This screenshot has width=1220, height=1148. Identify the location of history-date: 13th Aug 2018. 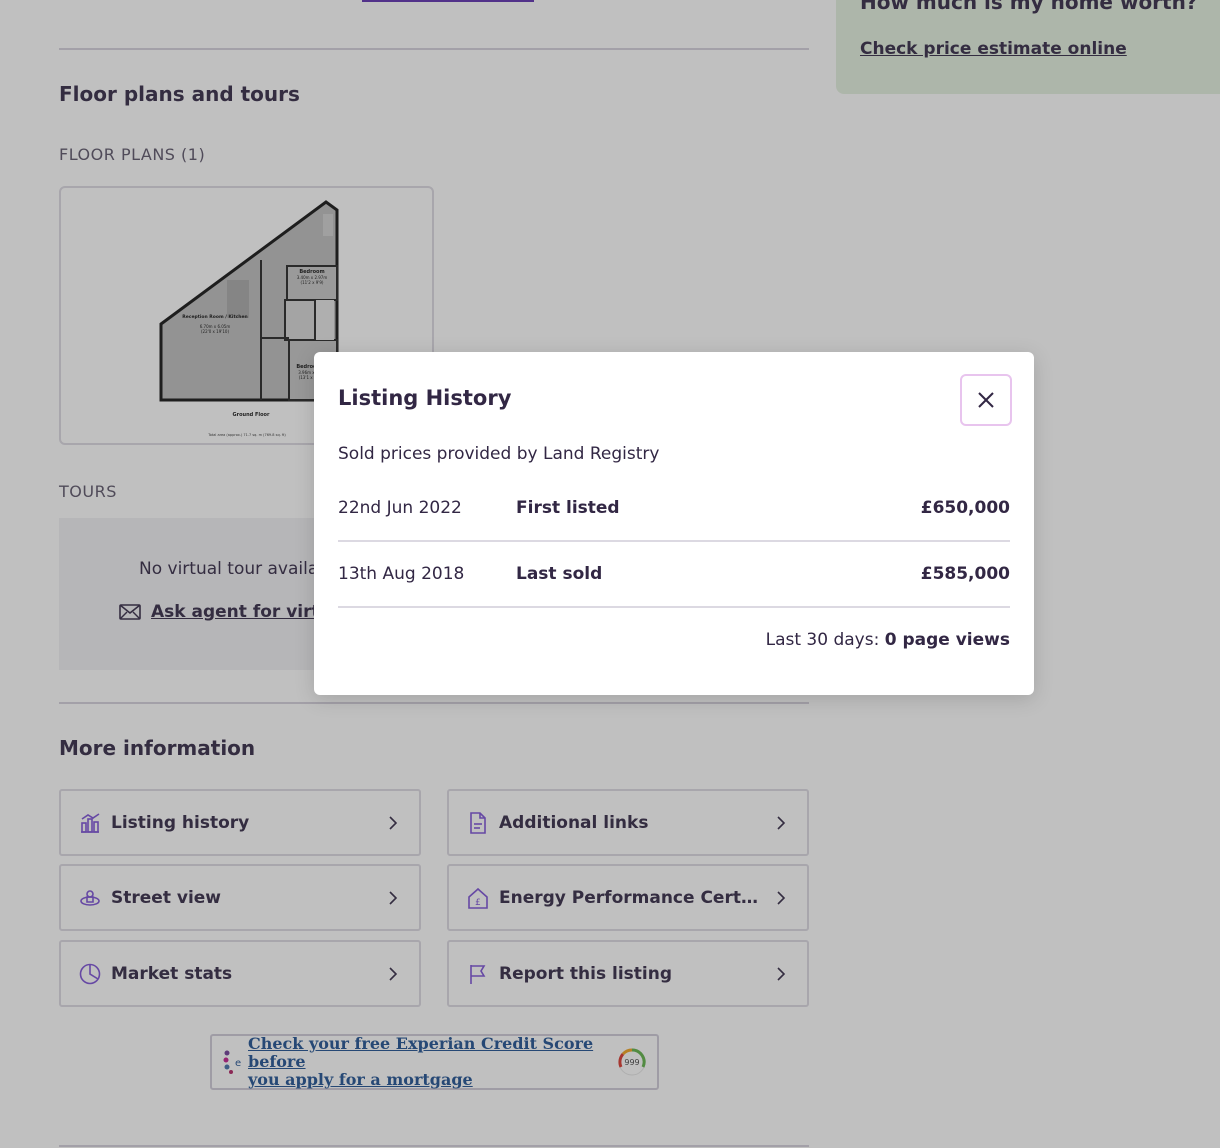
(401, 574).